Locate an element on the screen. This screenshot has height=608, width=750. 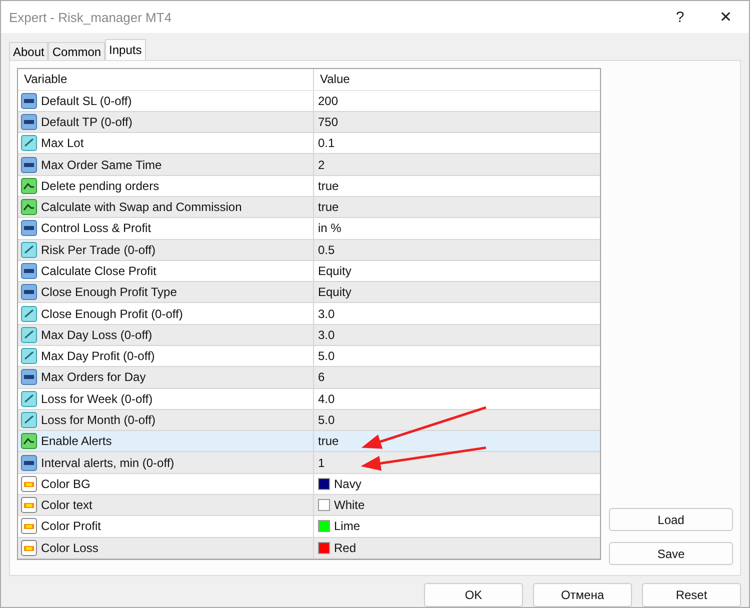
variable-name: Control Loss & Profit is located at coordinates (96, 228).